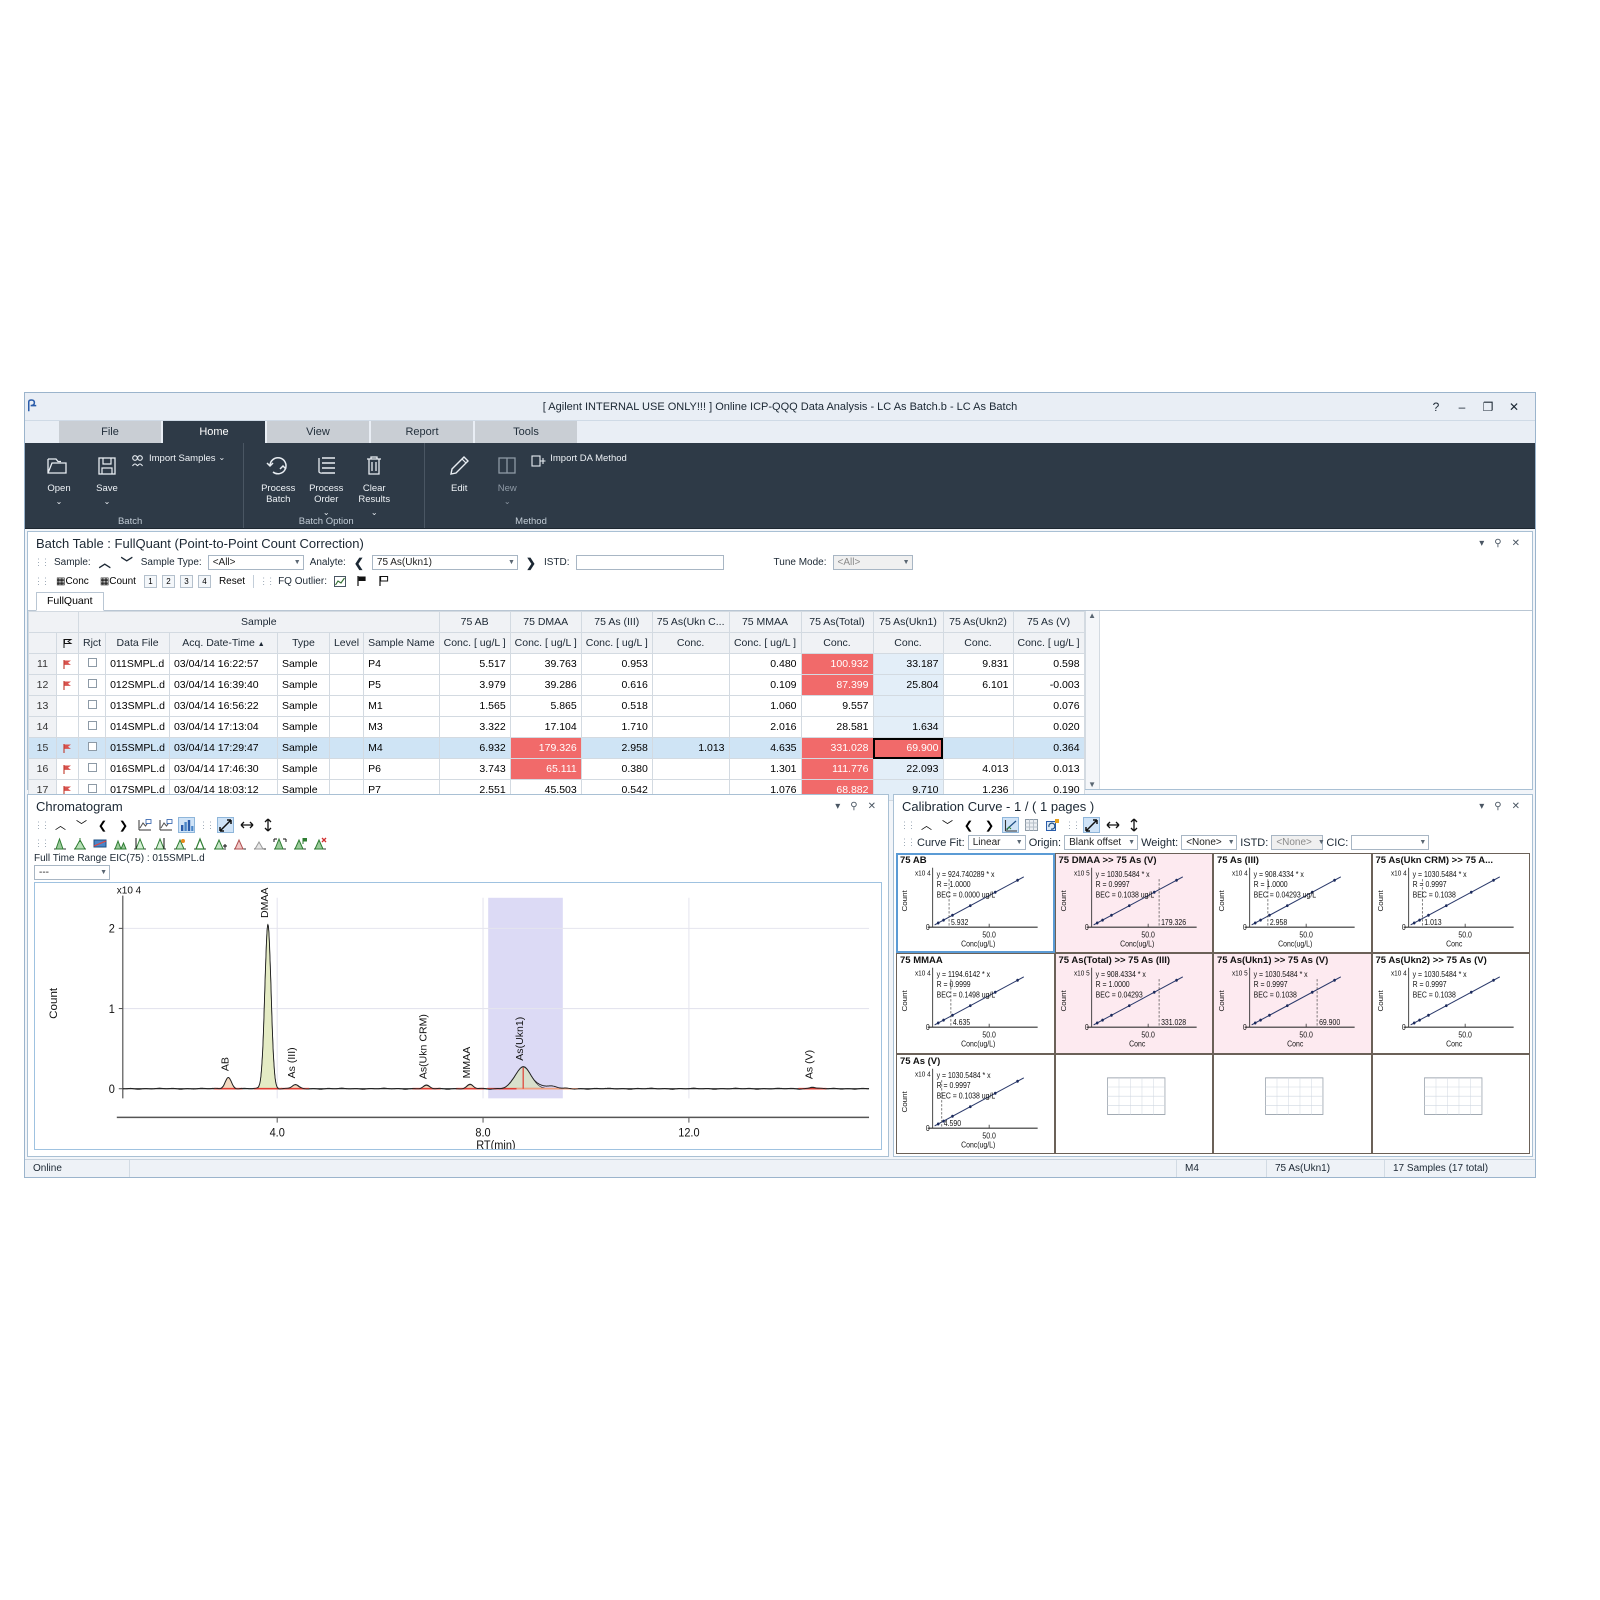 This screenshot has height=1600, width=1600. What do you see at coordinates (165, 825) in the screenshot?
I see `chrom-overlay-compare-icon` at bounding box center [165, 825].